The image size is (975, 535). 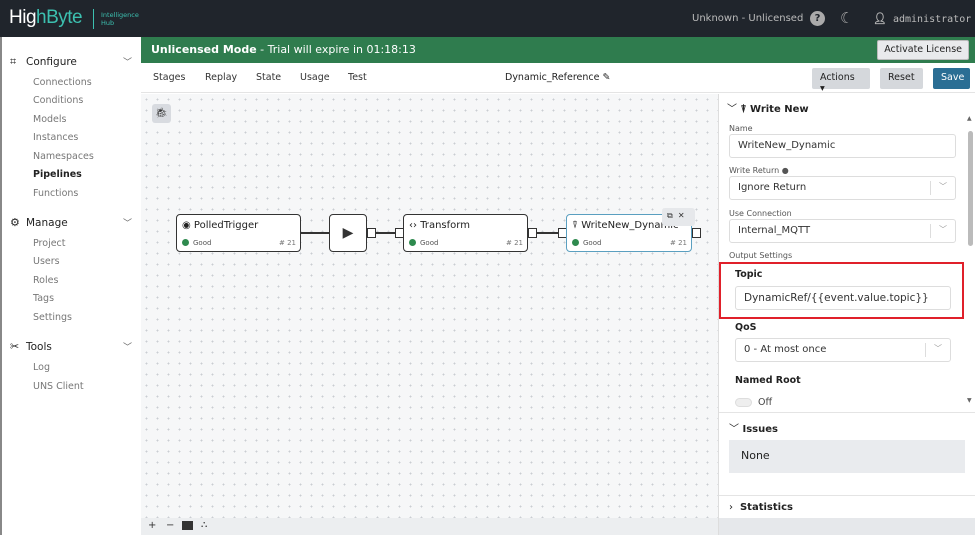 What do you see at coordinates (287, 243) in the screenshot?
I see `stage-count: # 21` at bounding box center [287, 243].